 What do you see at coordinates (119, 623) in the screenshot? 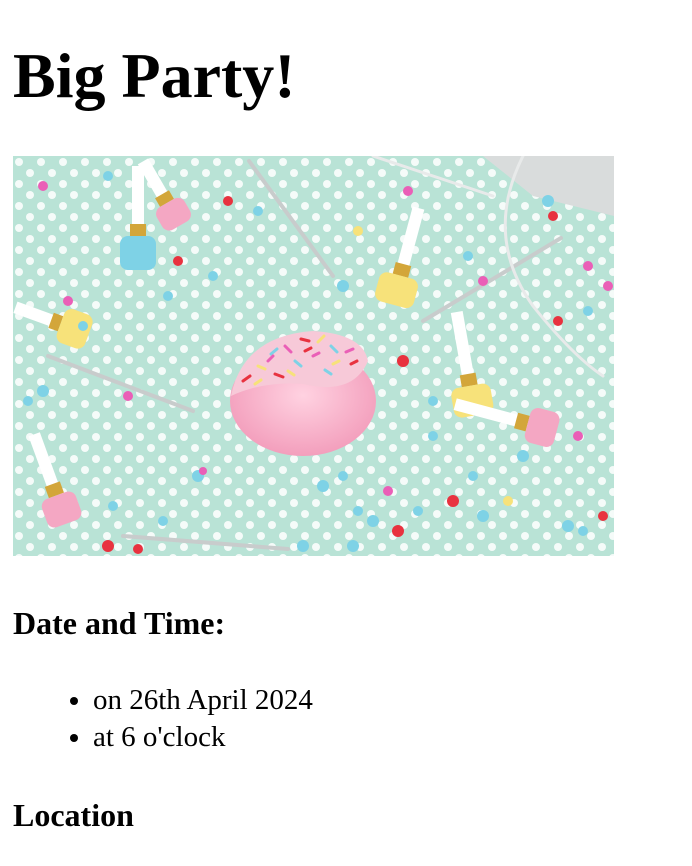
I see `date-time-heading: Date and Time:` at bounding box center [119, 623].